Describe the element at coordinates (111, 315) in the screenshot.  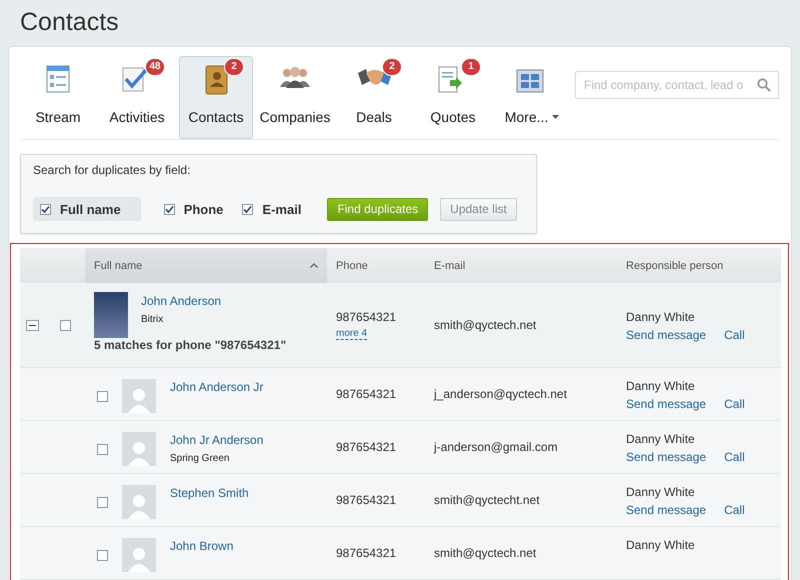
I see `photo-placeholder` at that location.